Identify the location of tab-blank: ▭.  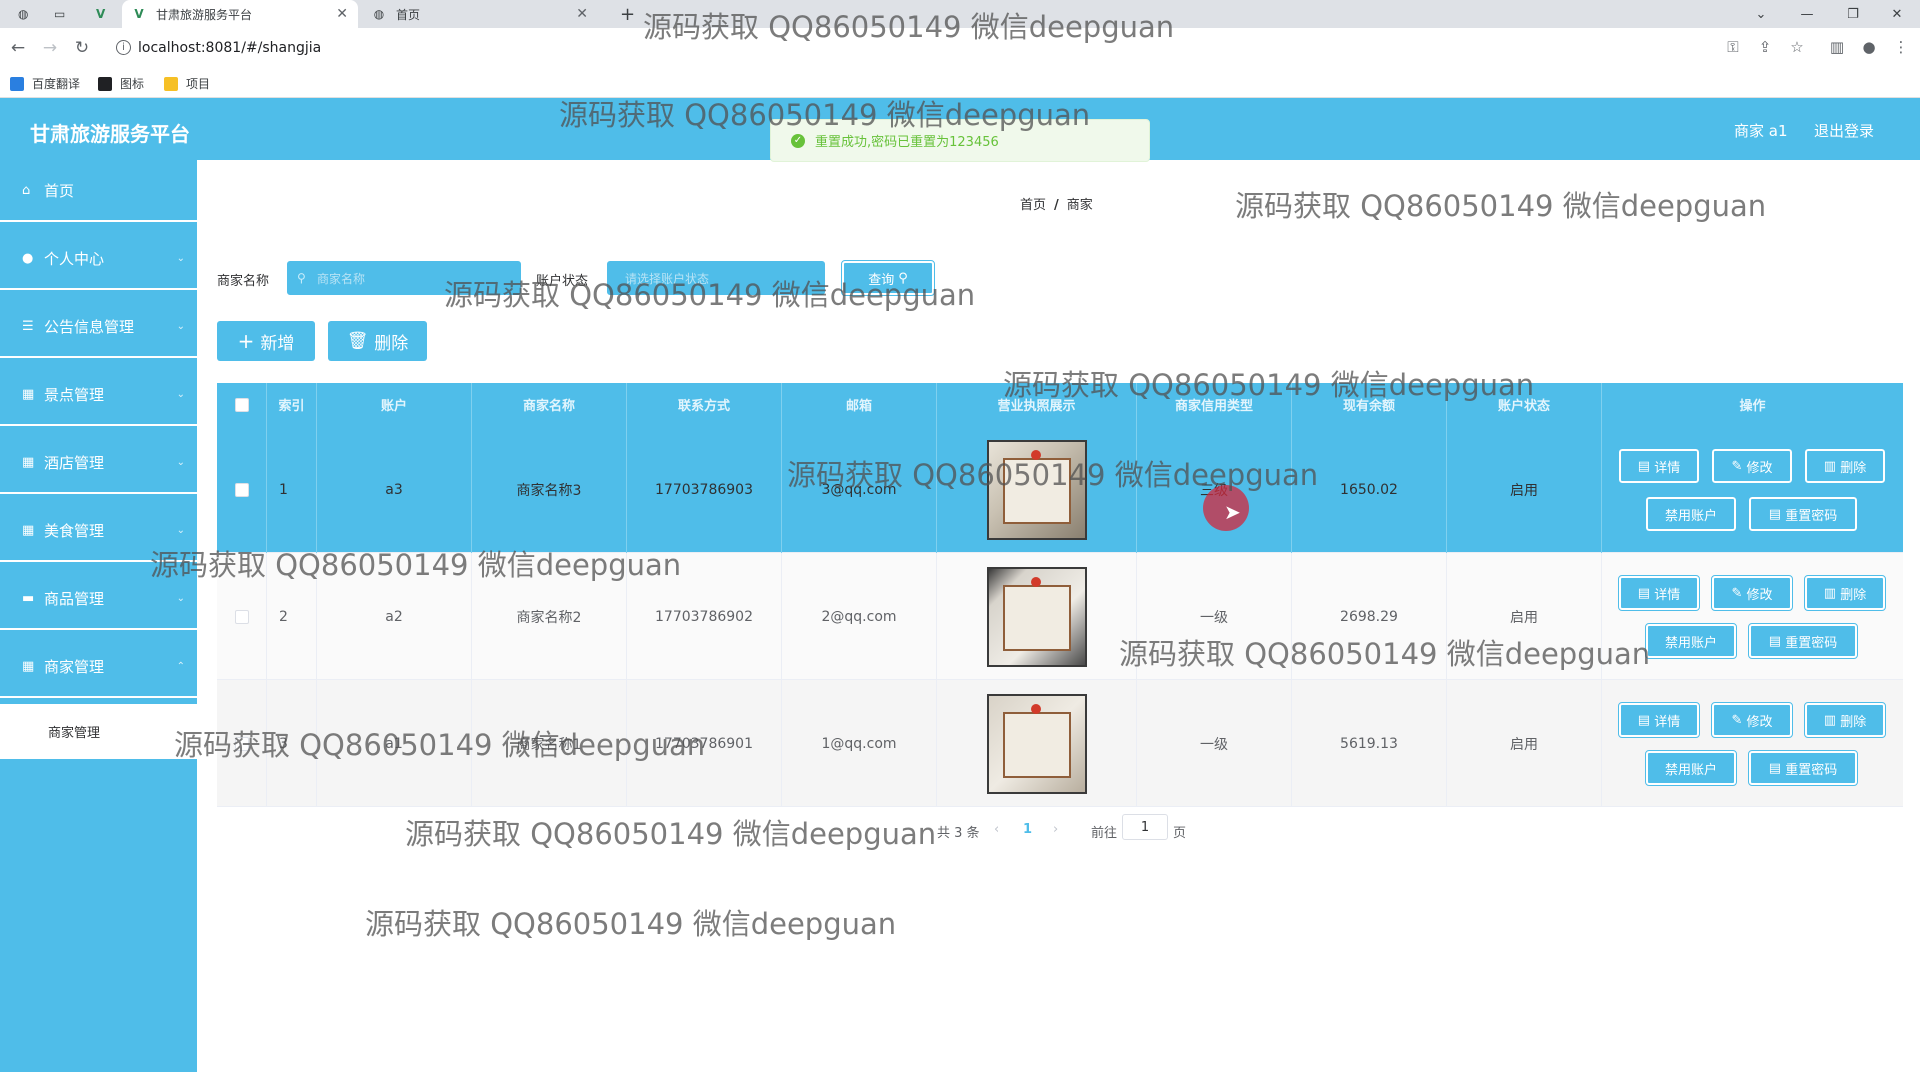
(59, 14).